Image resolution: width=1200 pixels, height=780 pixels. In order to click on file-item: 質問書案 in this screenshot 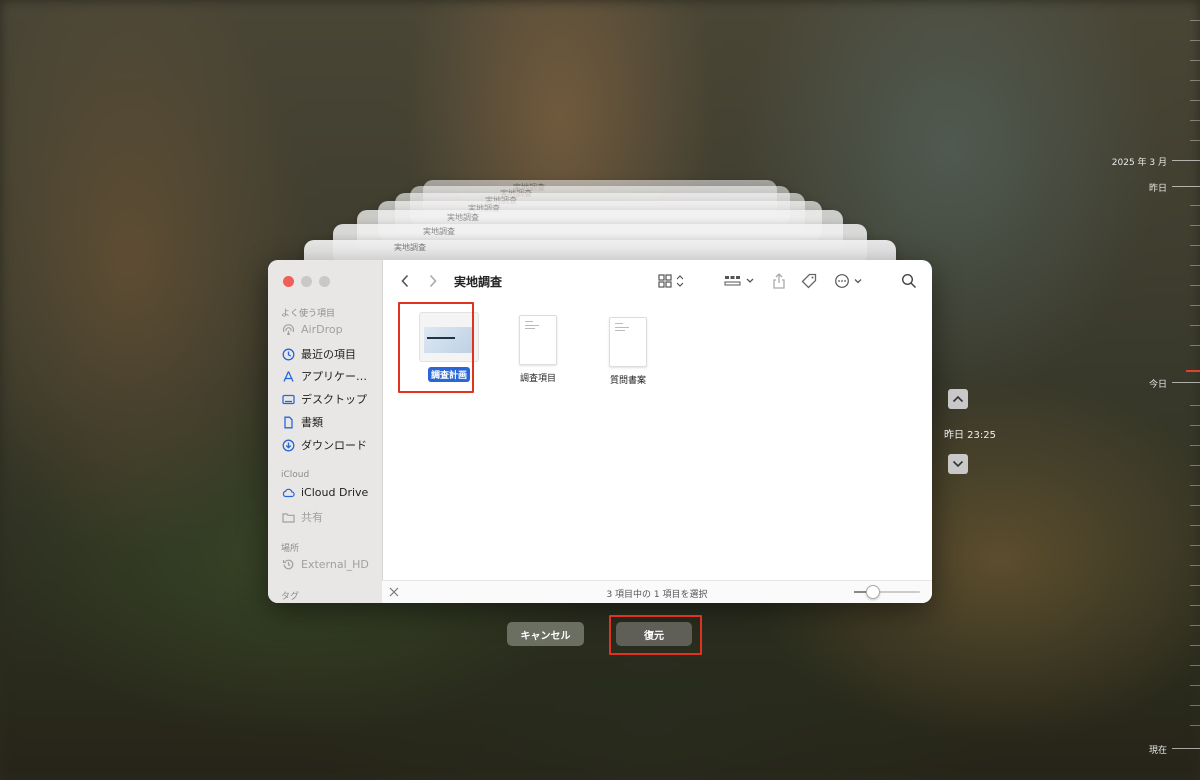, I will do `click(628, 352)`.